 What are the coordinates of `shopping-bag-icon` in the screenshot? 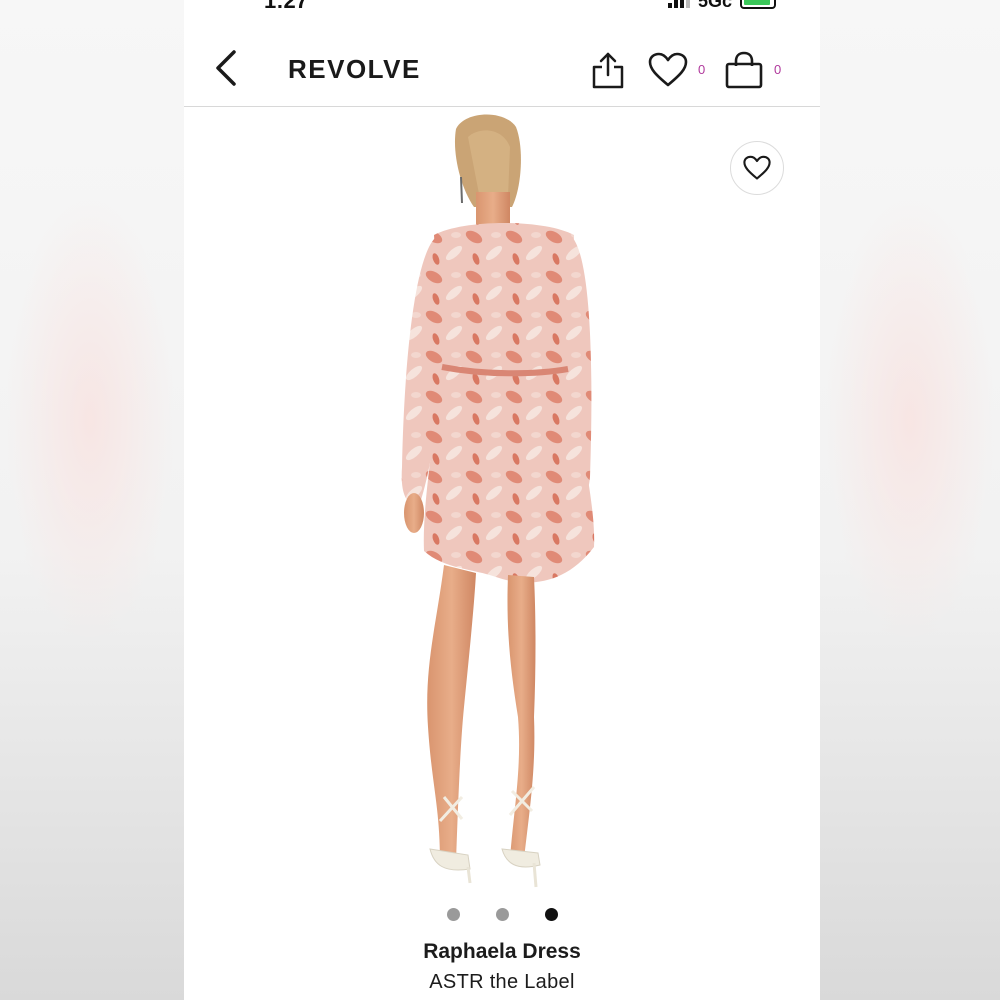 It's located at (744, 70).